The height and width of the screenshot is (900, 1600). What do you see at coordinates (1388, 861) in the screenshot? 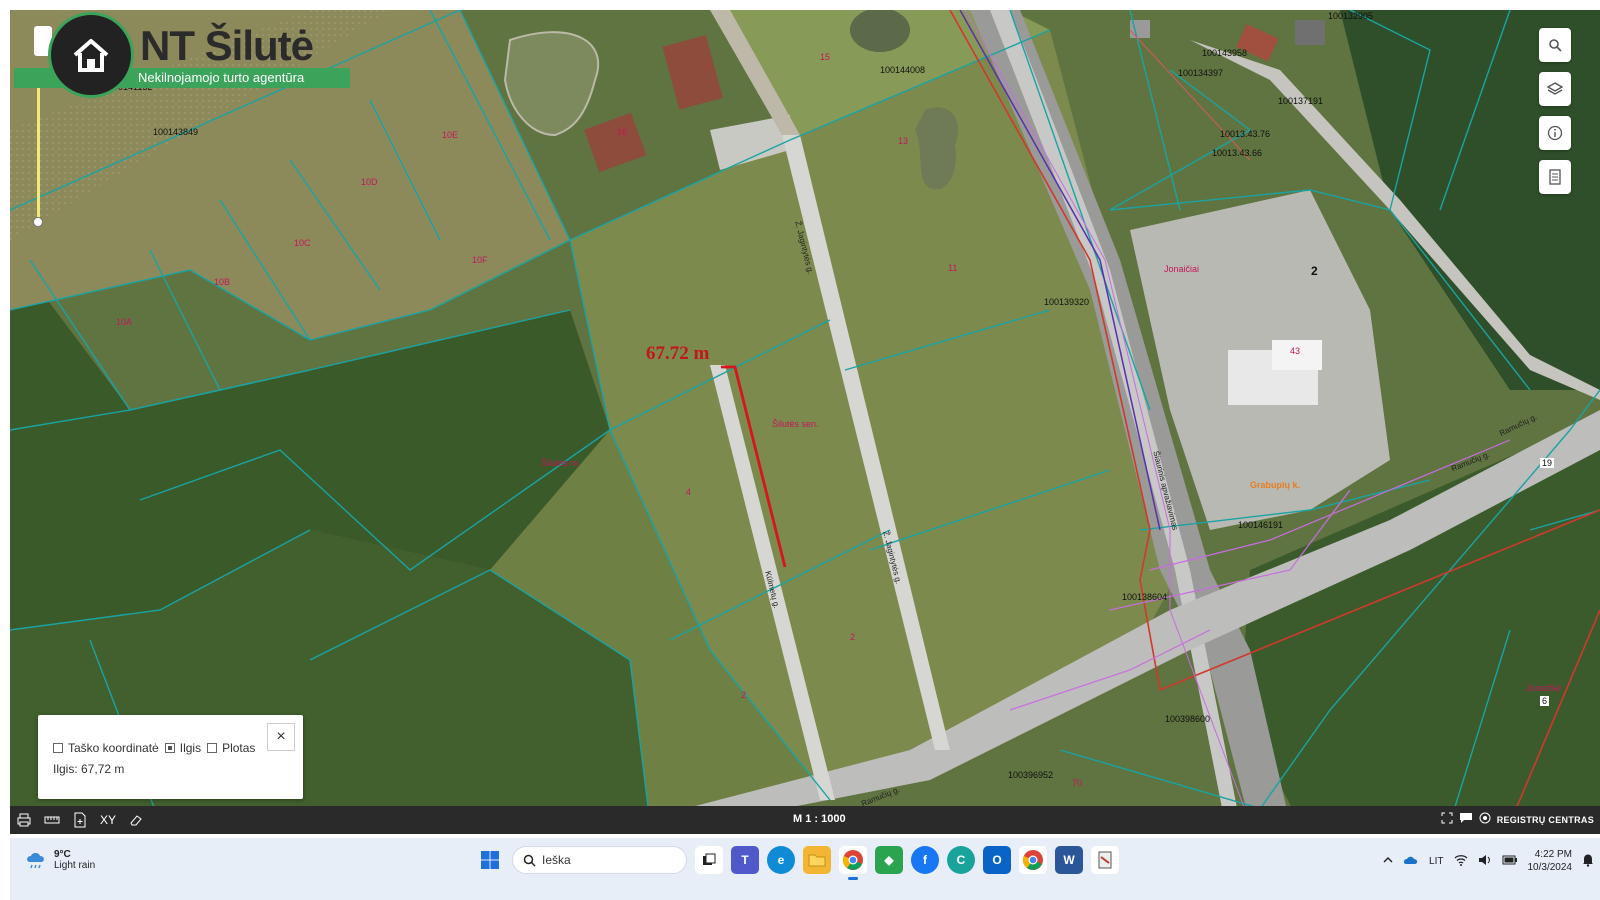
I see `chevron-up-icon` at bounding box center [1388, 861].